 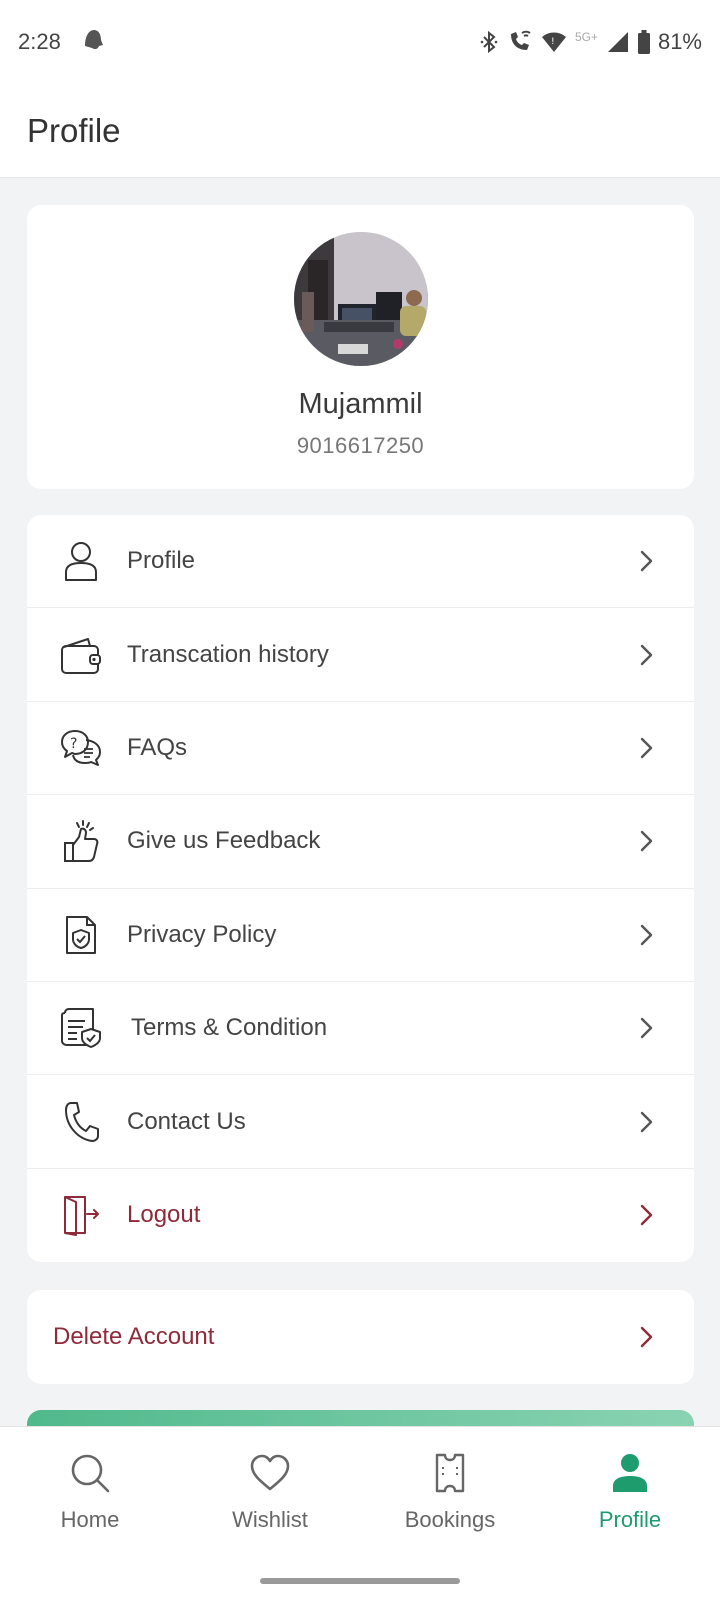 What do you see at coordinates (360, 1122) in the screenshot?
I see `menu-item-contact-us: Contact Us` at bounding box center [360, 1122].